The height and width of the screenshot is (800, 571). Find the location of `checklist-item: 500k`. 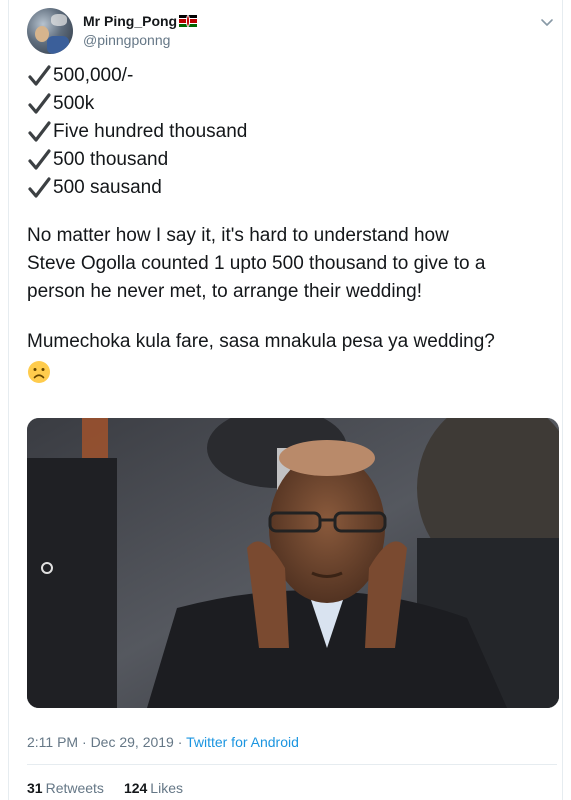

checklist-item: 500k is located at coordinates (292, 104).